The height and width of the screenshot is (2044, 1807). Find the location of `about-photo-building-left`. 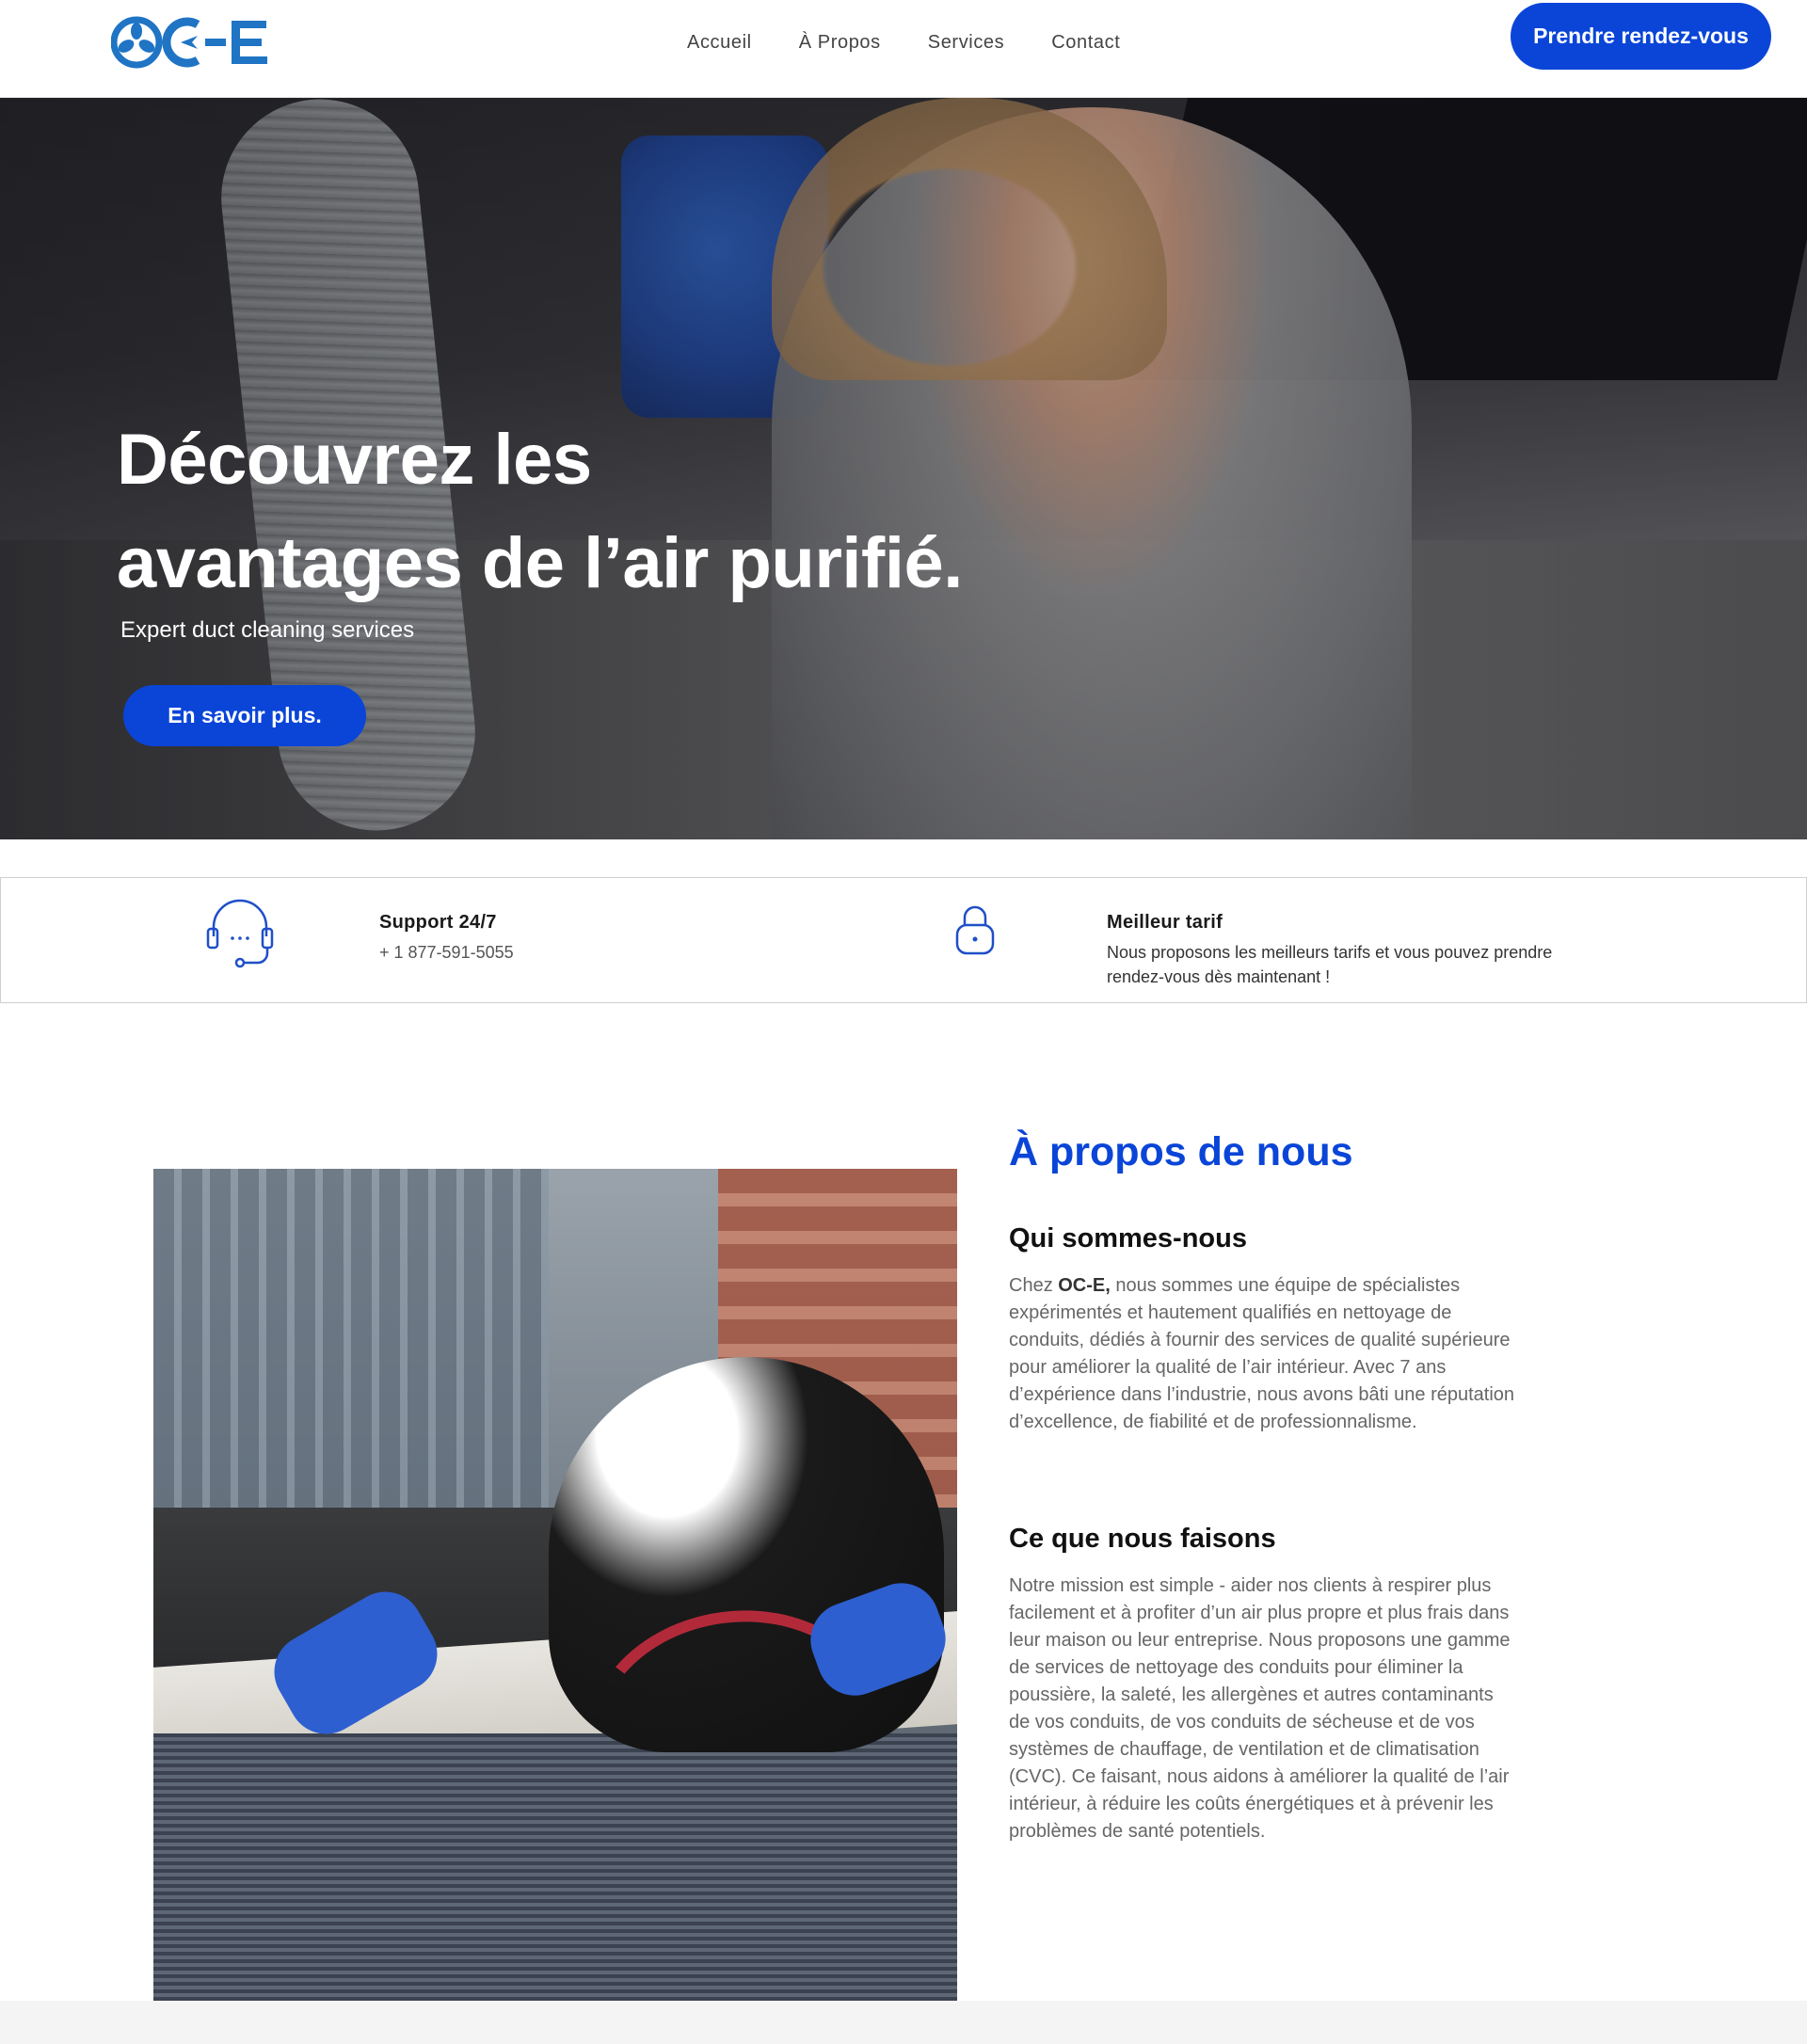

about-photo-building-left is located at coordinates (351, 1338).